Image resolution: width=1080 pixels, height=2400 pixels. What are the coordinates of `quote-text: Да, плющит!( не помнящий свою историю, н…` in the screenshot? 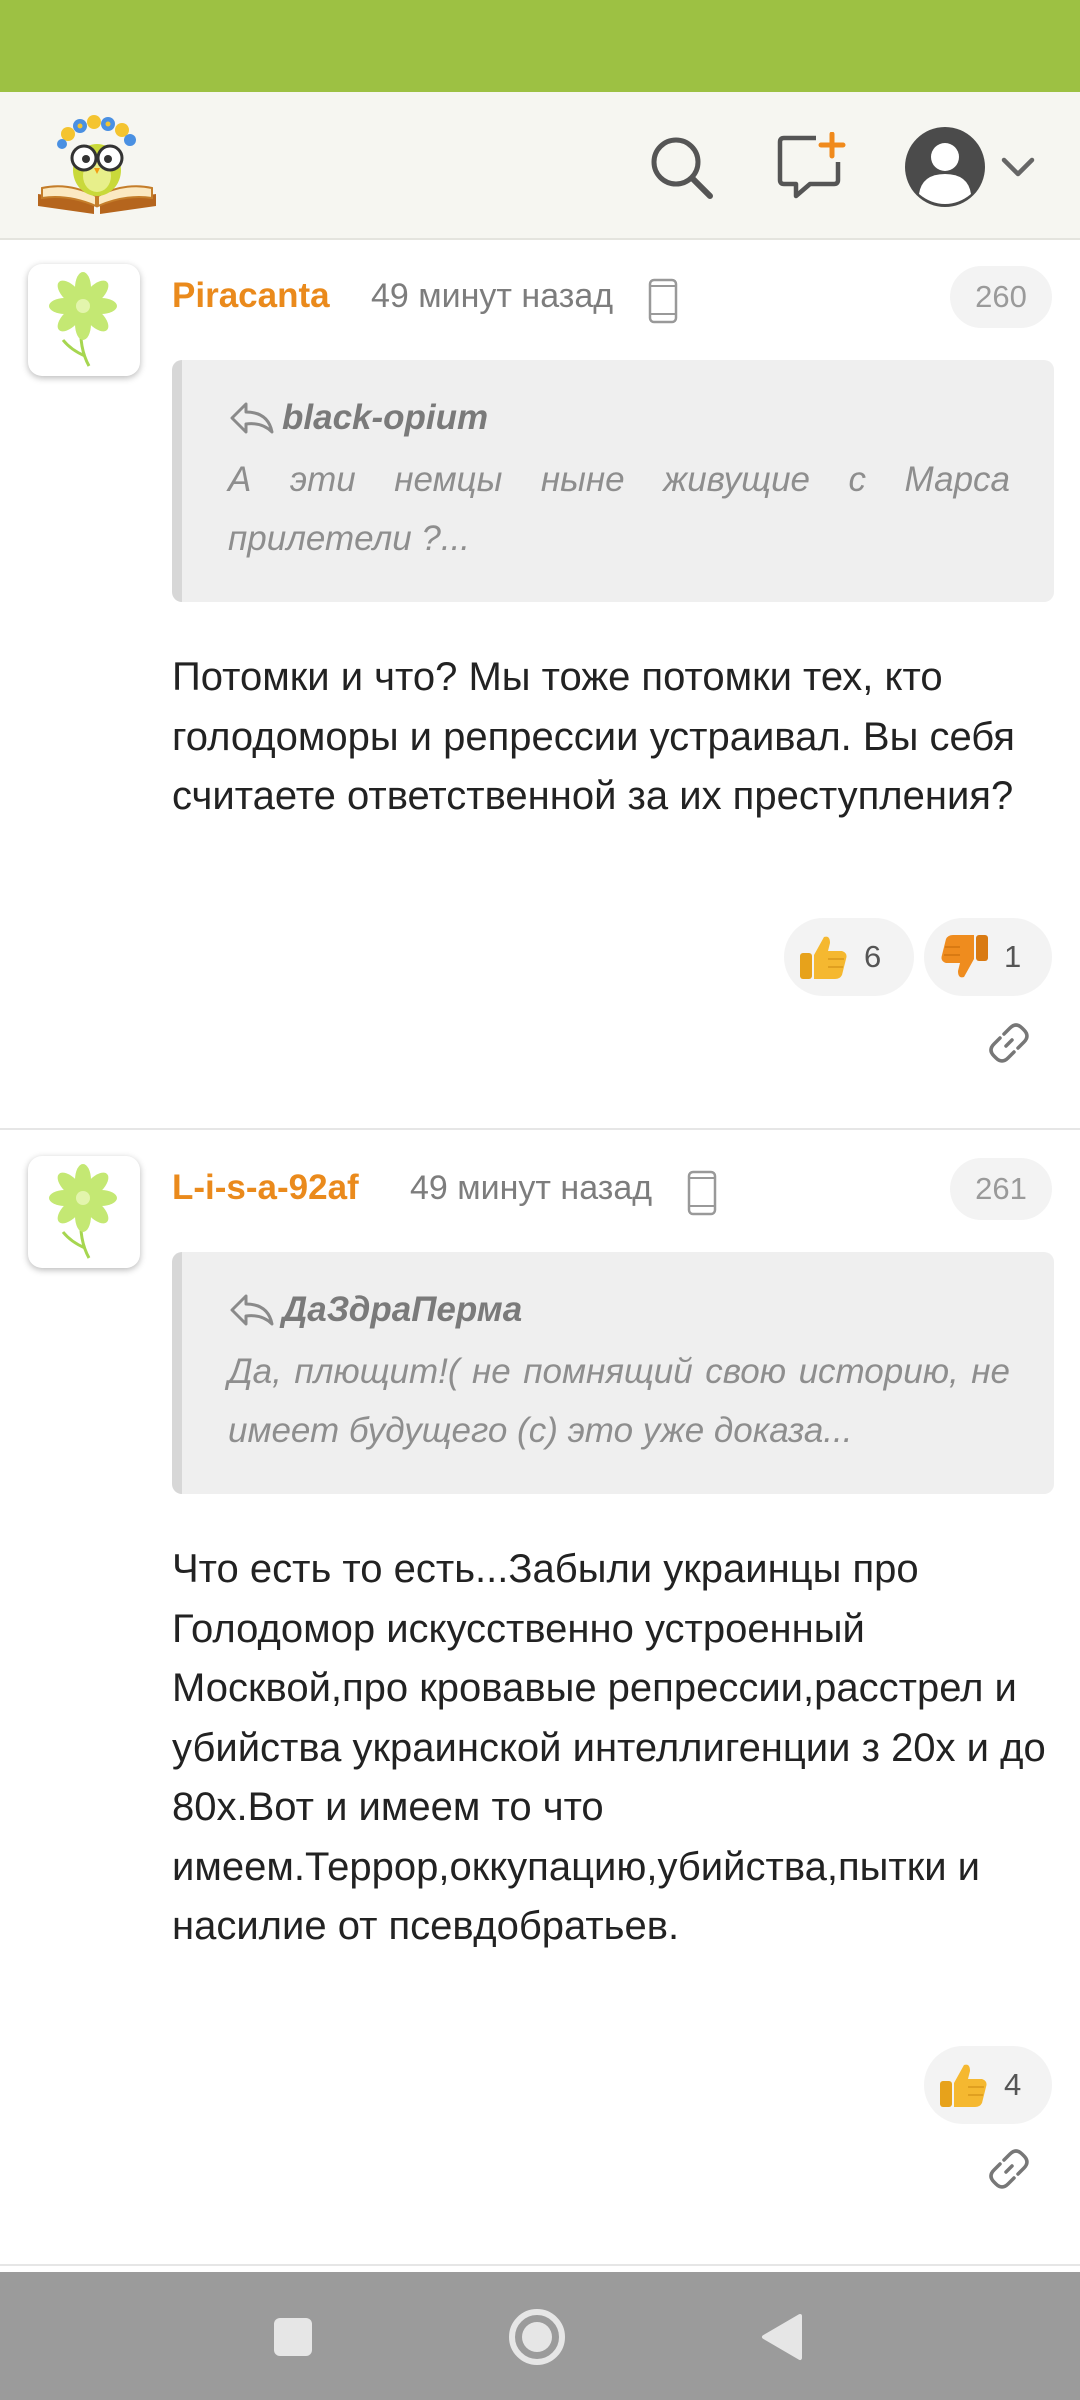 It's located at (619, 1401).